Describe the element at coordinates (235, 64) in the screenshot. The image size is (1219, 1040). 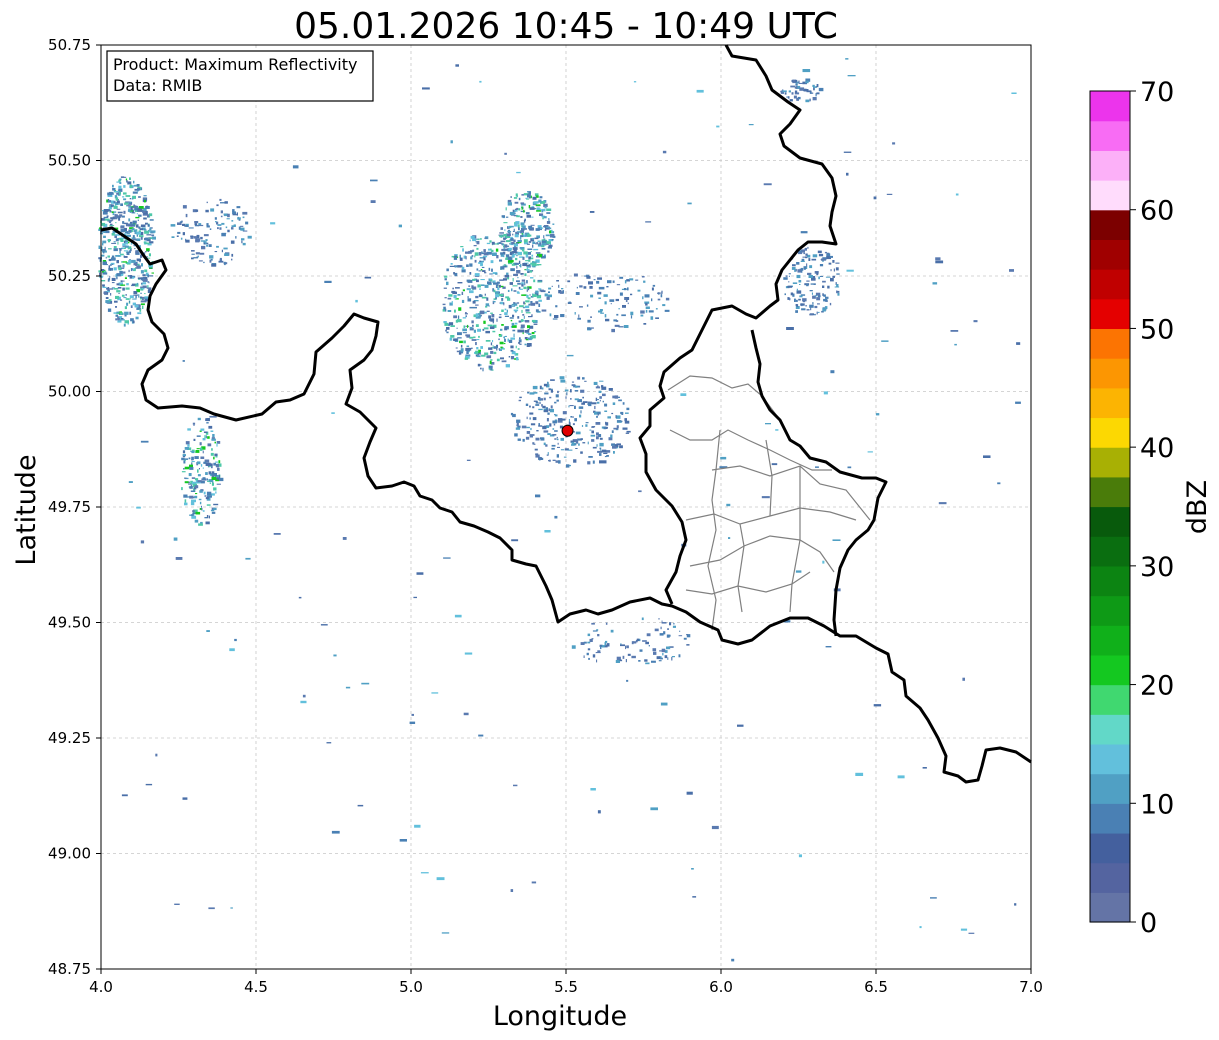
I see `info-box-product: Product: Maximum Reflectivity` at that location.